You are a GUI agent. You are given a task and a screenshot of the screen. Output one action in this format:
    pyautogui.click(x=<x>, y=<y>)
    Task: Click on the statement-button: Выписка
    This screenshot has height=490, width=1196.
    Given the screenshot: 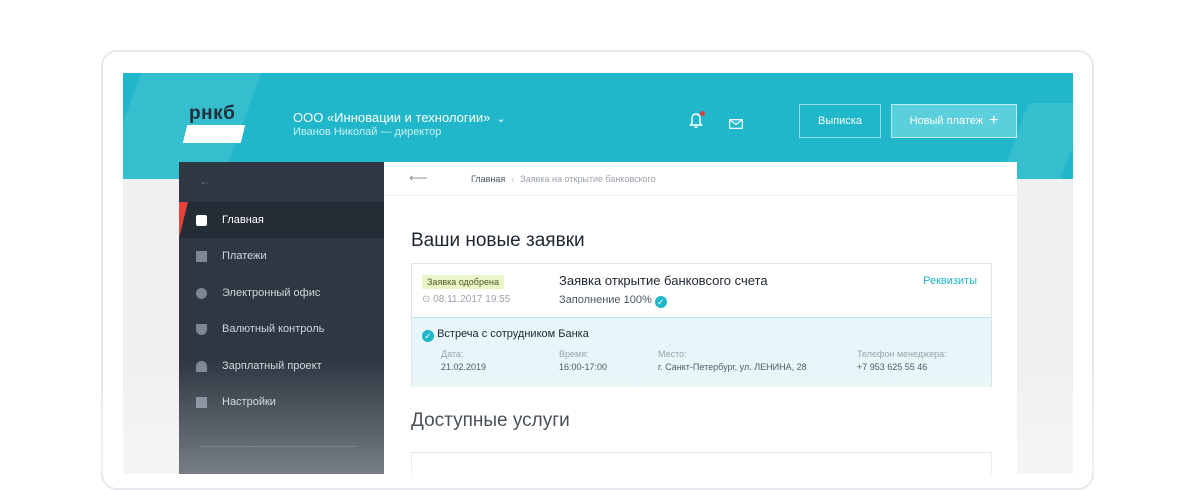 What is the action you would take?
    pyautogui.click(x=840, y=121)
    